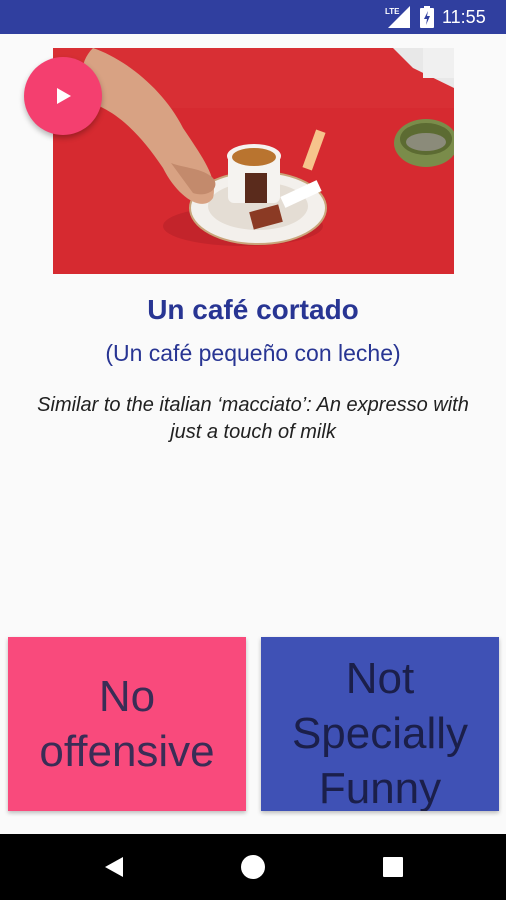  What do you see at coordinates (380, 732) in the screenshot?
I see `answer-right-label: Not Specially Funny` at bounding box center [380, 732].